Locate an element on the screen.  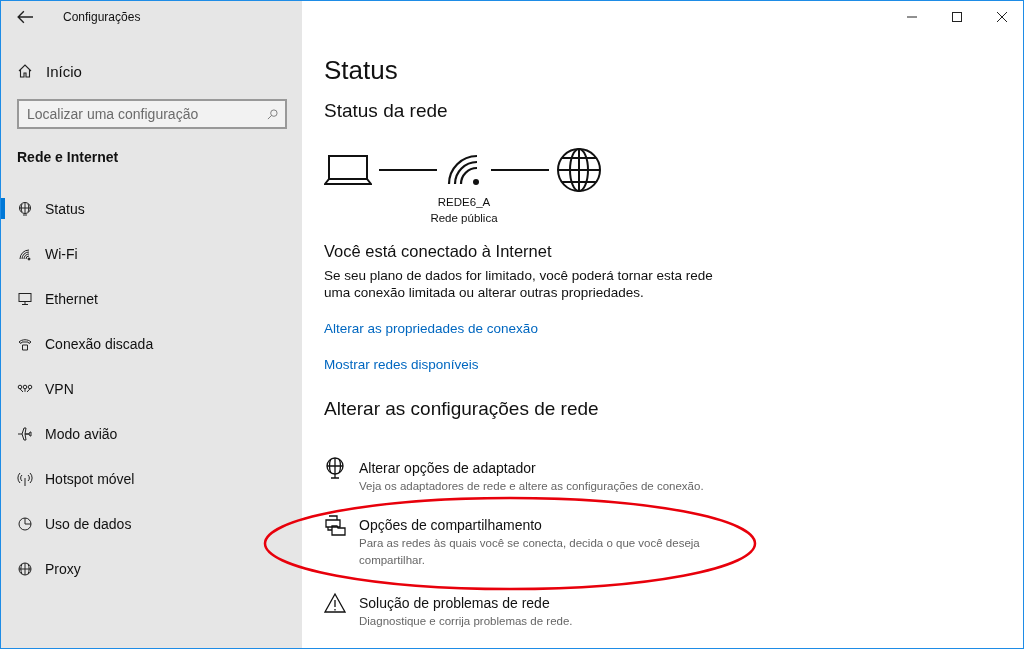
home-icon is located at coordinates (25, 71).